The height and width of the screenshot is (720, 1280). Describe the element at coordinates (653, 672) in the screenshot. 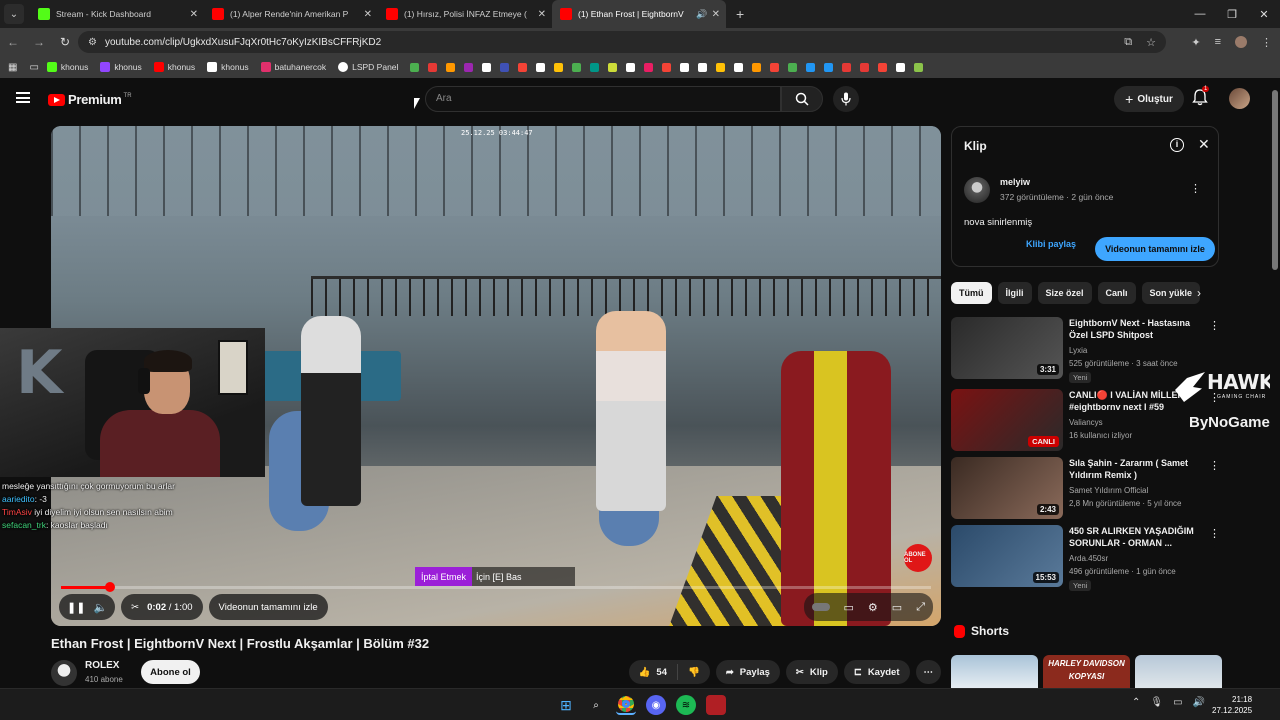

I see `like-button: 👍 54` at that location.